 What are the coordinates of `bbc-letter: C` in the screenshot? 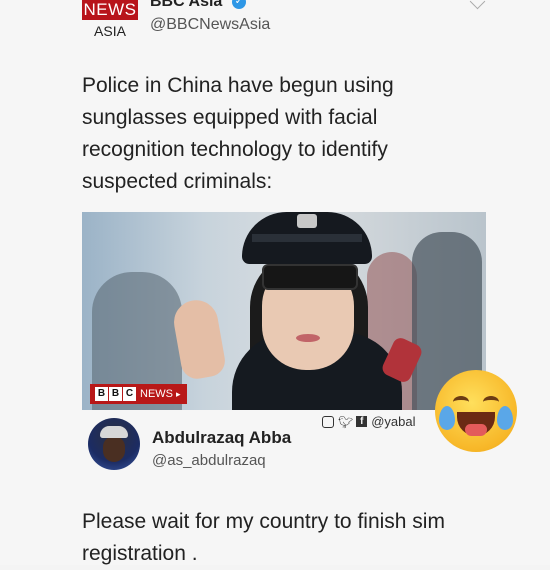 It's located at (129, 394).